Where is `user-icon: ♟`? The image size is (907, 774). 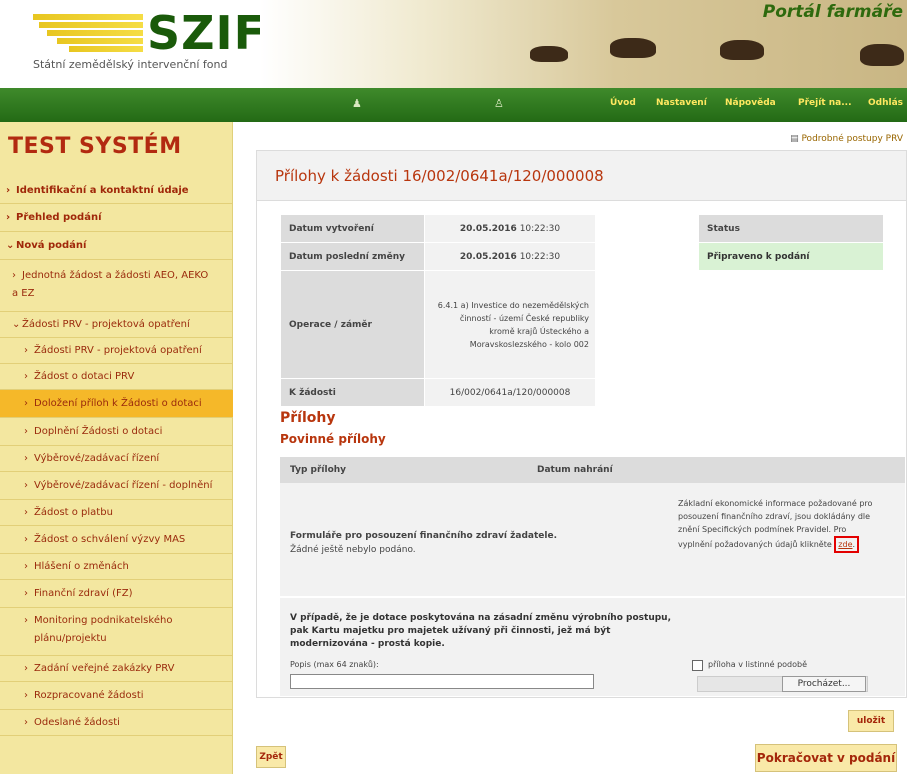 user-icon: ♟ is located at coordinates (357, 103).